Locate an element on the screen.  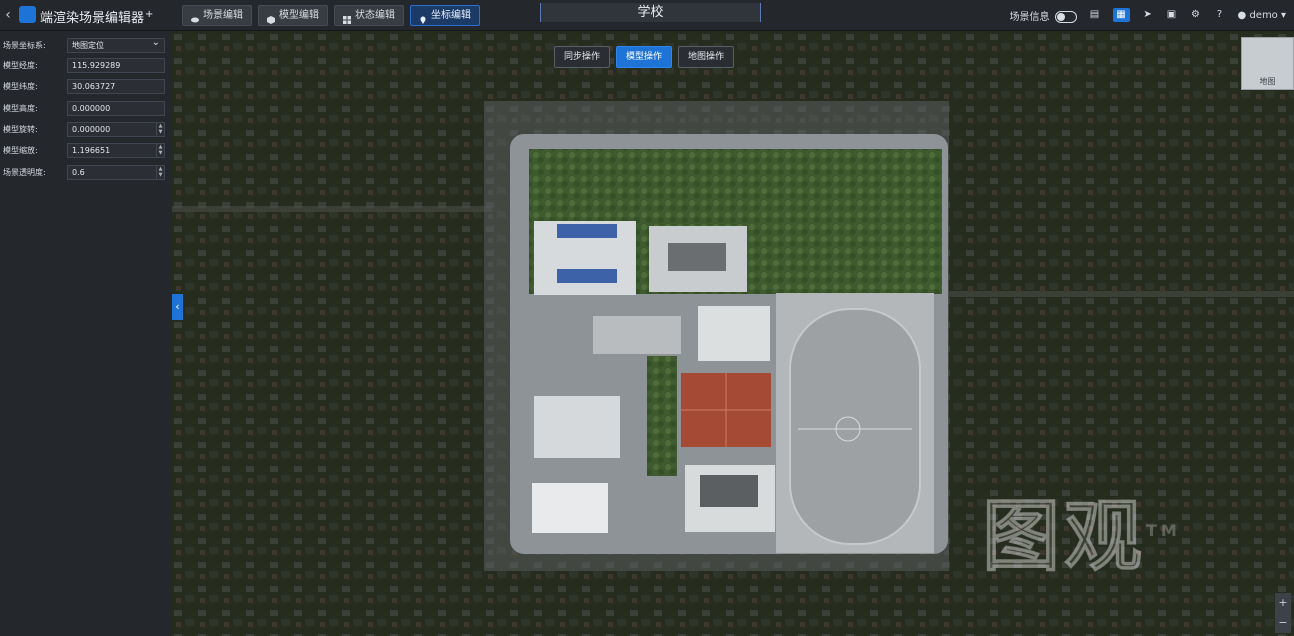
coord-system-select: 地图定位 is located at coordinates (116, 44).